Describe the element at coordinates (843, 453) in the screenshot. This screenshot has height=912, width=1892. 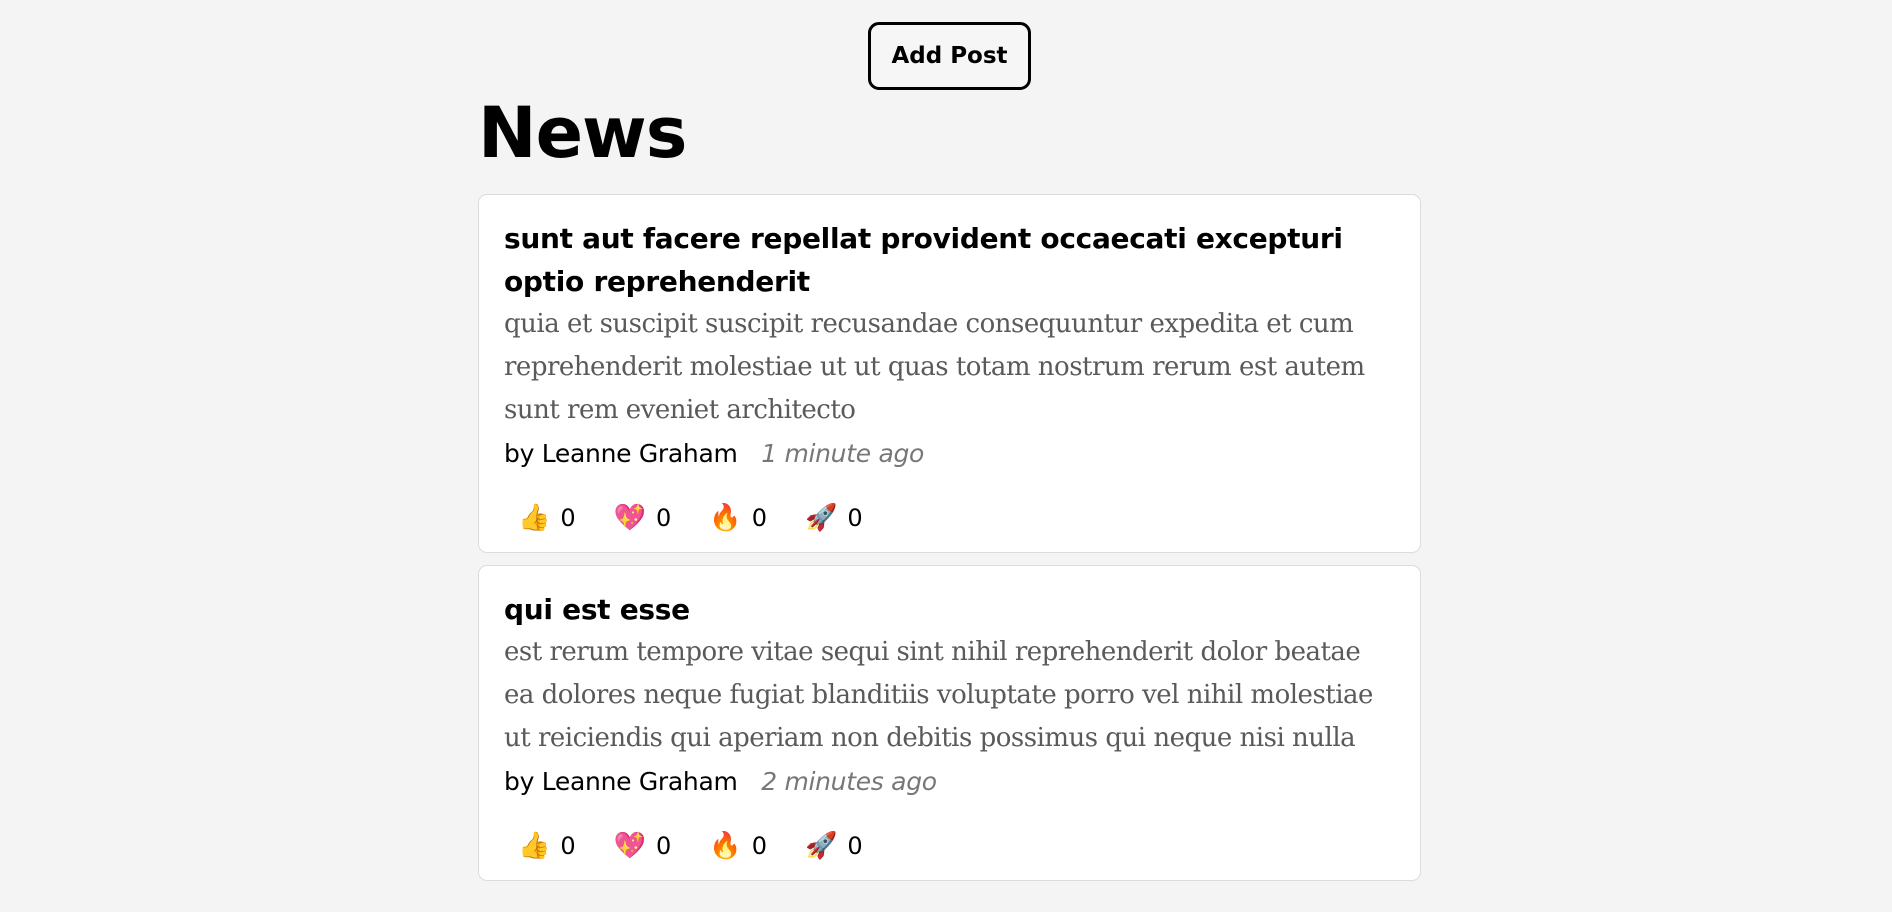
I see `post-timestamp: 1 minute ago` at that location.